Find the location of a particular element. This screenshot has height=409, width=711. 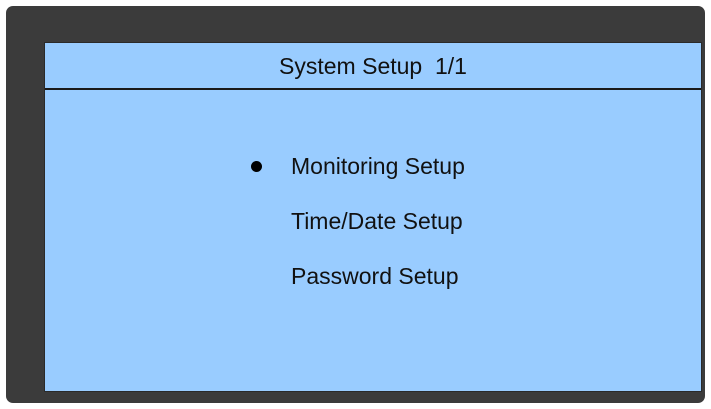

title-bar: System Setup 1/1 is located at coordinates (373, 66).